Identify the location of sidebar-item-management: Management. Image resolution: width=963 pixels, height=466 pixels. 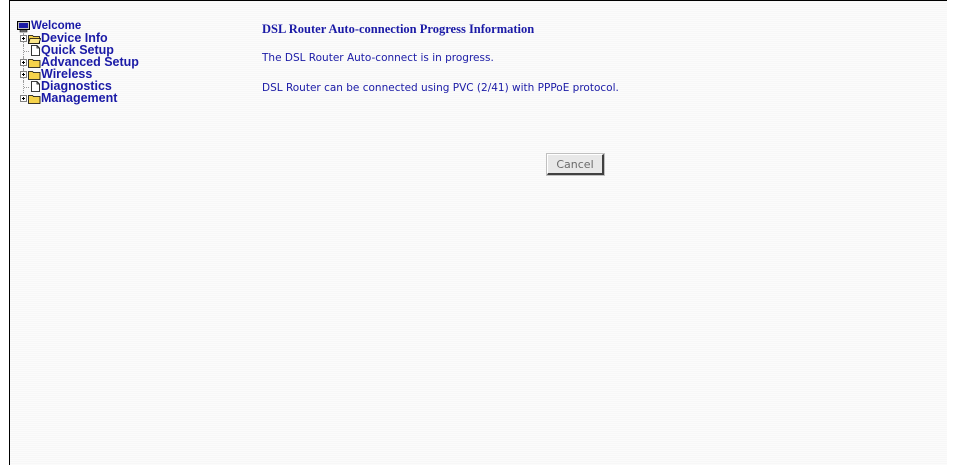
(97, 98).